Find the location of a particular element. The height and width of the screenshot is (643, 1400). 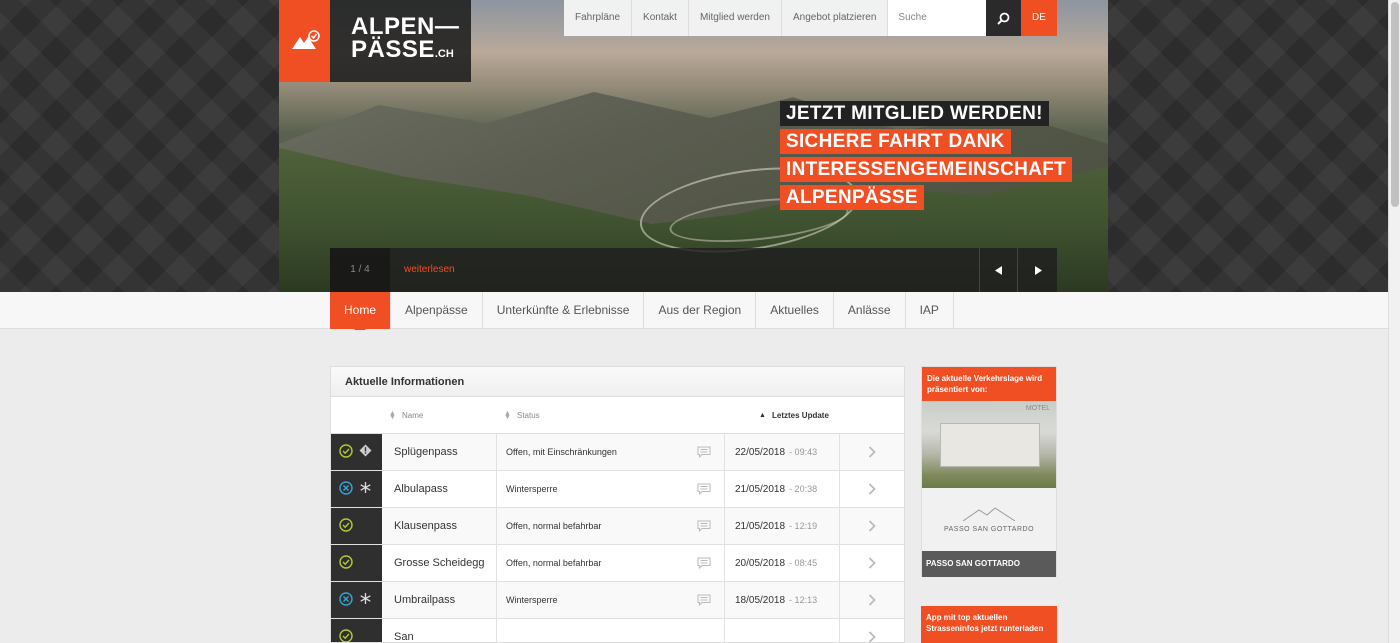

panel-title: Aktuelle Informationen is located at coordinates (617, 382).